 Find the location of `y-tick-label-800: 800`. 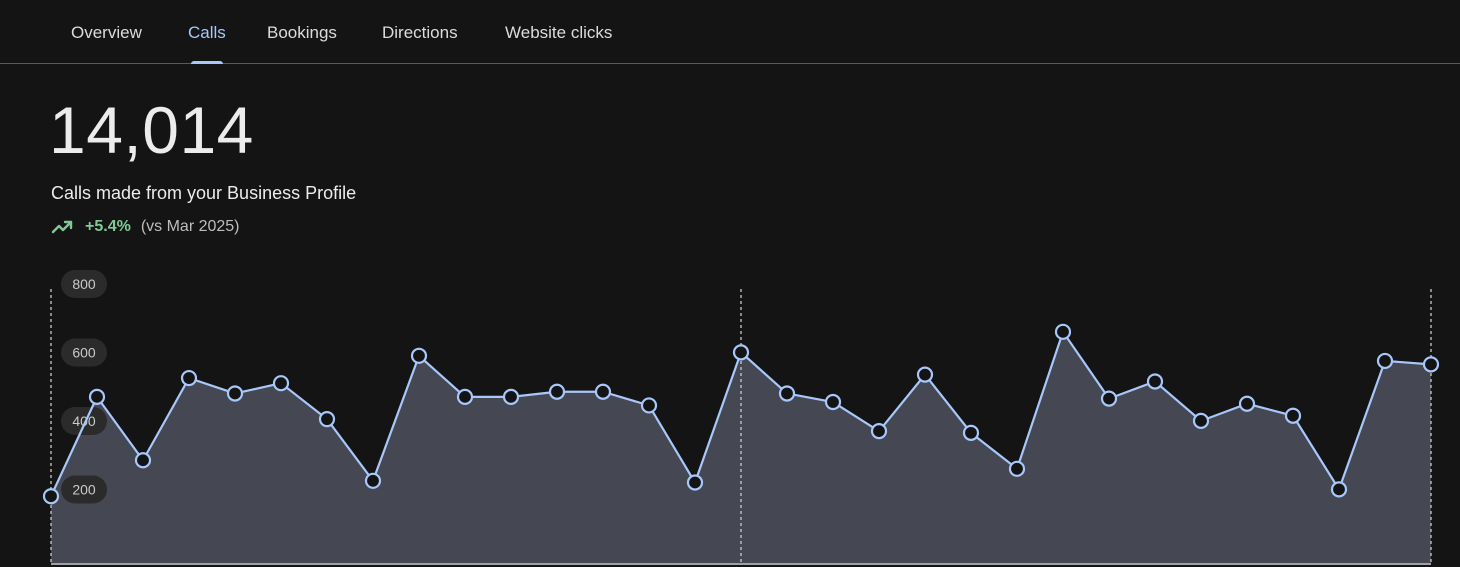

y-tick-label-800: 800 is located at coordinates (84, 284).